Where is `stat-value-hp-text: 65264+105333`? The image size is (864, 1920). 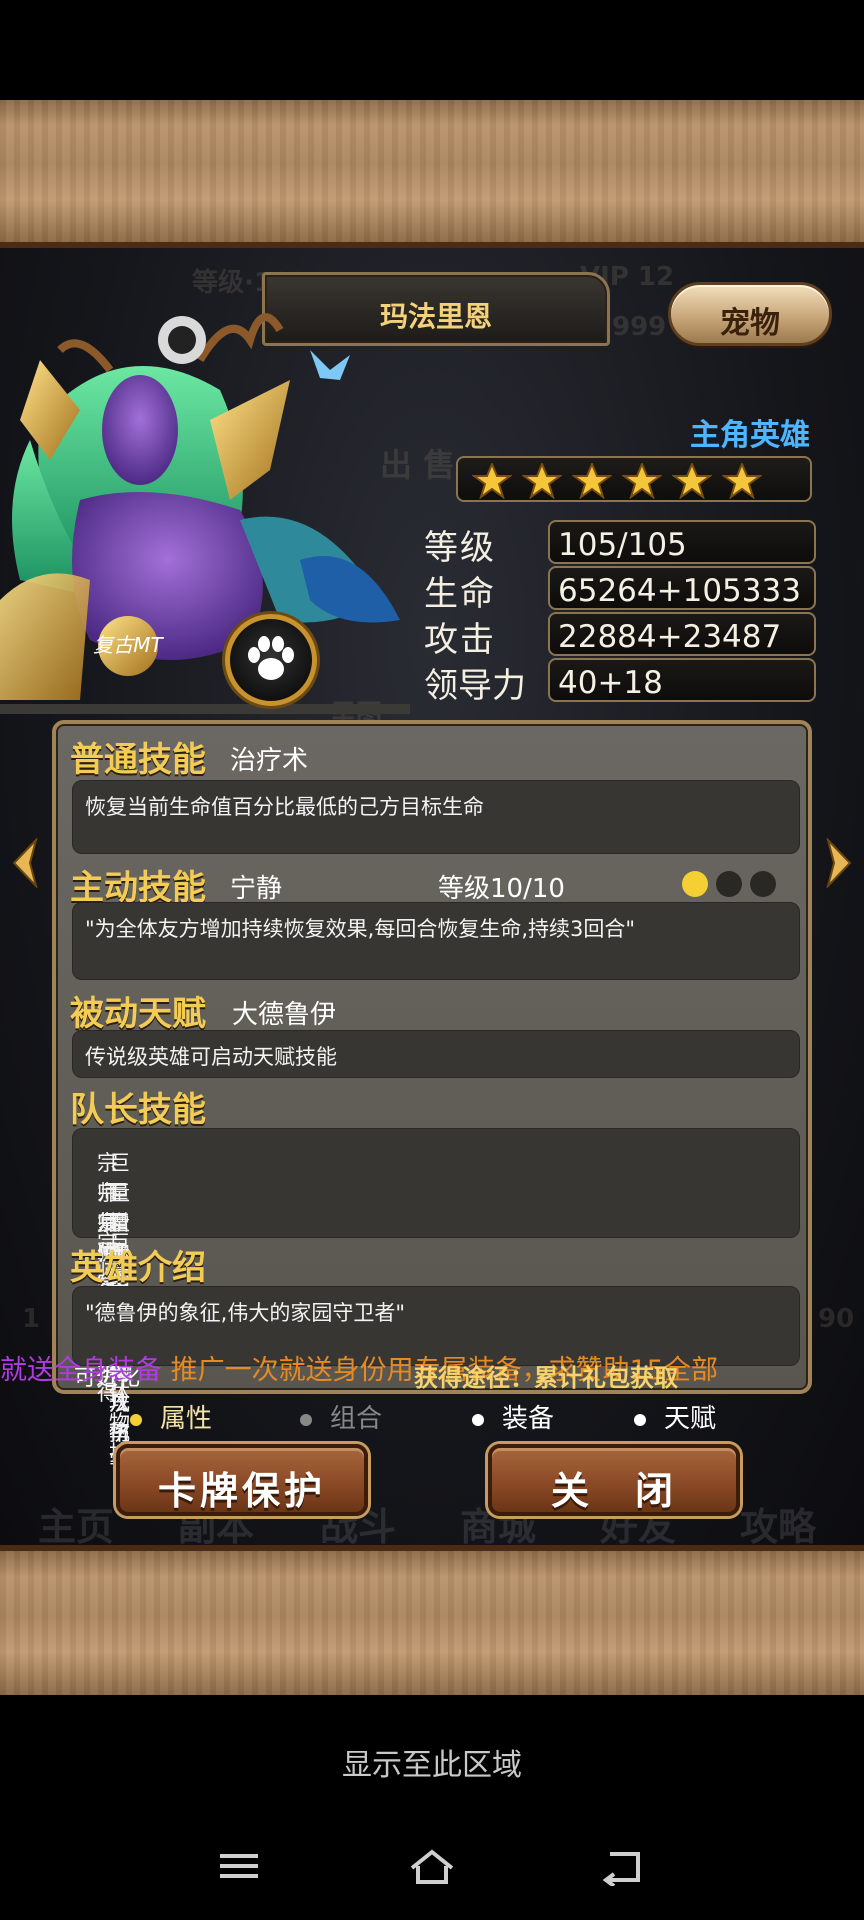 stat-value-hp-text: 65264+105333 is located at coordinates (679, 591).